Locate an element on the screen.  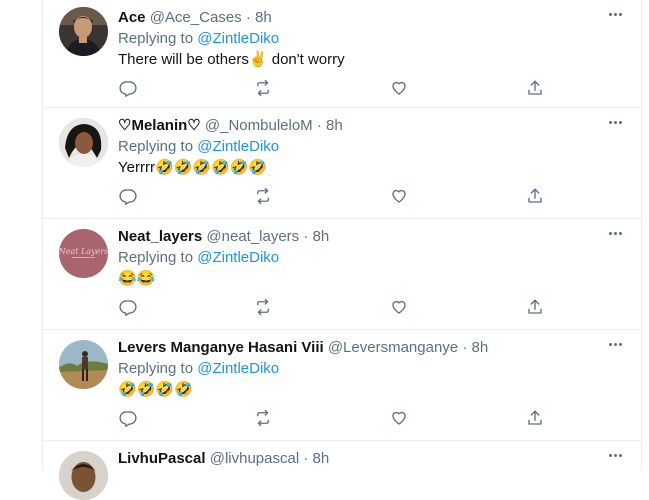
tweet-header: ♡Melanin♡ @_NombuleloM · 8h is located at coordinates (230, 125).